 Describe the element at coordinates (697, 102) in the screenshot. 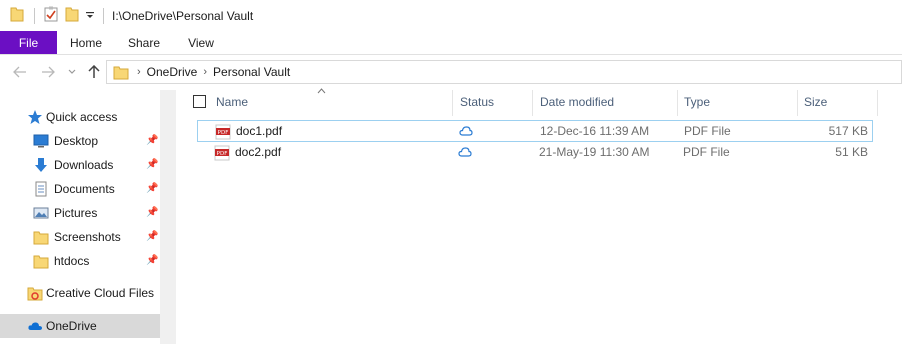

I see `column-header-type: Type` at that location.